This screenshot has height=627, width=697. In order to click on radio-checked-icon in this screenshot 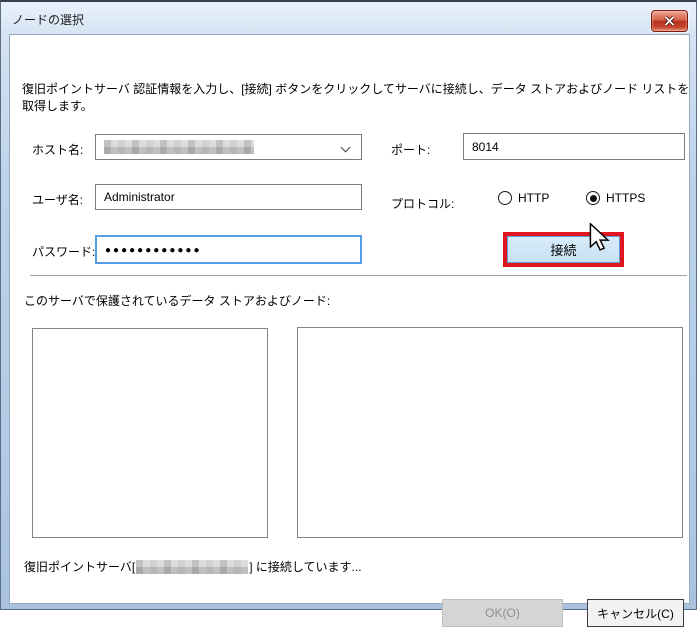, I will do `click(593, 198)`.